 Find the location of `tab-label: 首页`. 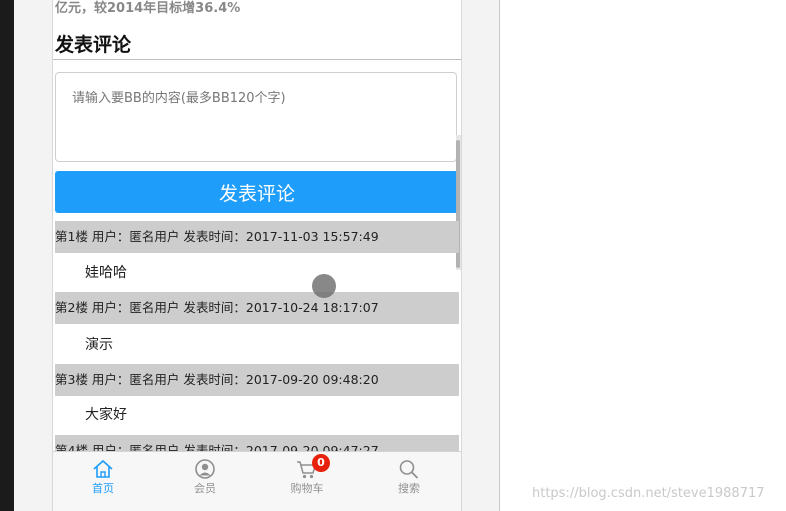

tab-label: 首页 is located at coordinates (103, 488).